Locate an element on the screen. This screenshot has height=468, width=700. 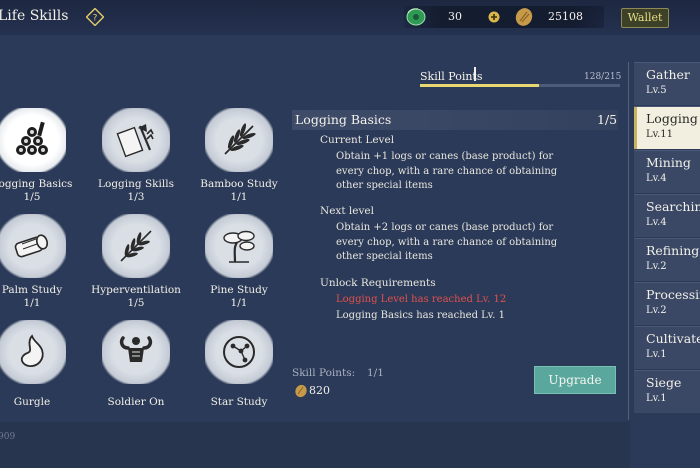
page-title: Life Skills is located at coordinates (34, 16).